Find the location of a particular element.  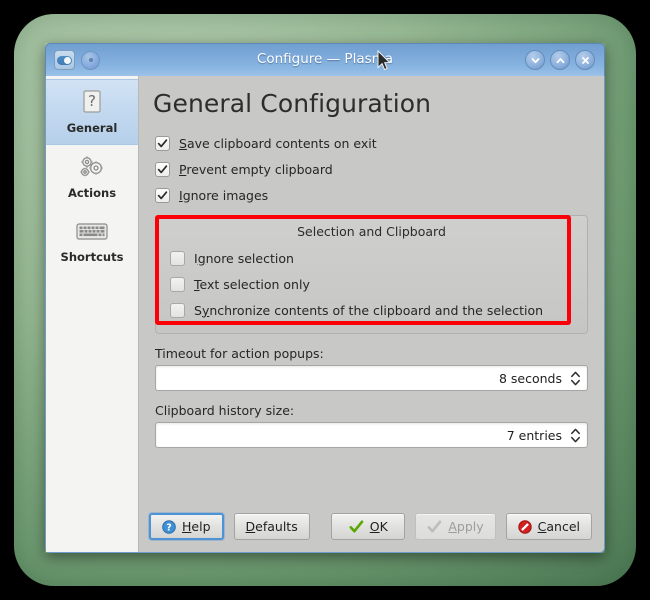

history-size-spinbox: 7 entries is located at coordinates (371, 435).